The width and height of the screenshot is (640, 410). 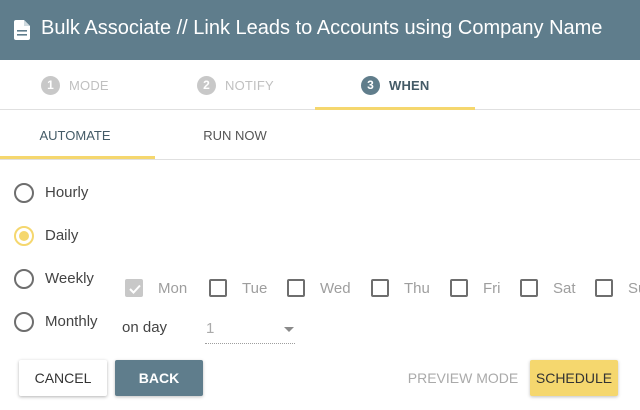 I want to click on weekday-wed: Wed, so click(x=319, y=288).